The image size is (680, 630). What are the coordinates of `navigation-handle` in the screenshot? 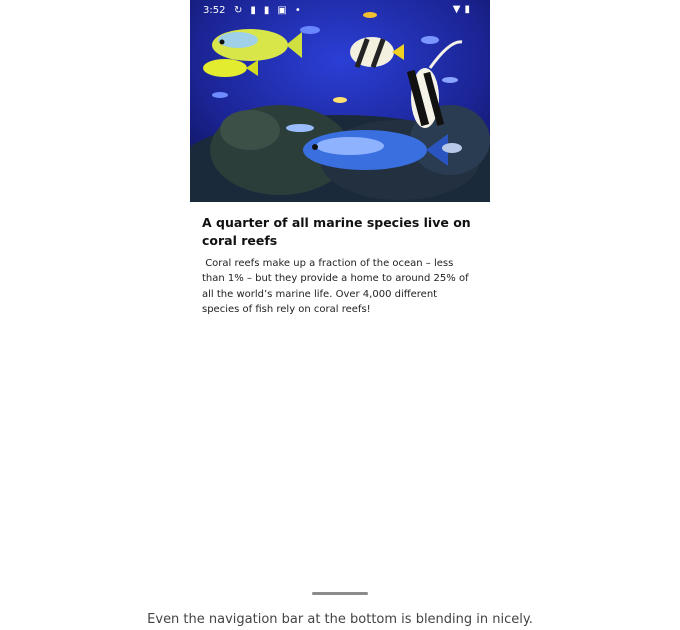 It's located at (340, 593).